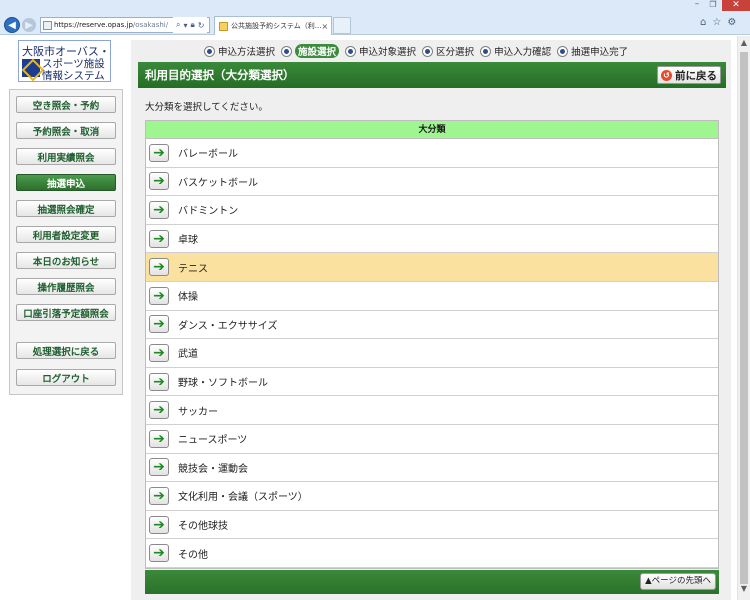 Image resolution: width=750 pixels, height=600 pixels. I want to click on sidebar-item: 抽選照会確定, so click(66, 208).